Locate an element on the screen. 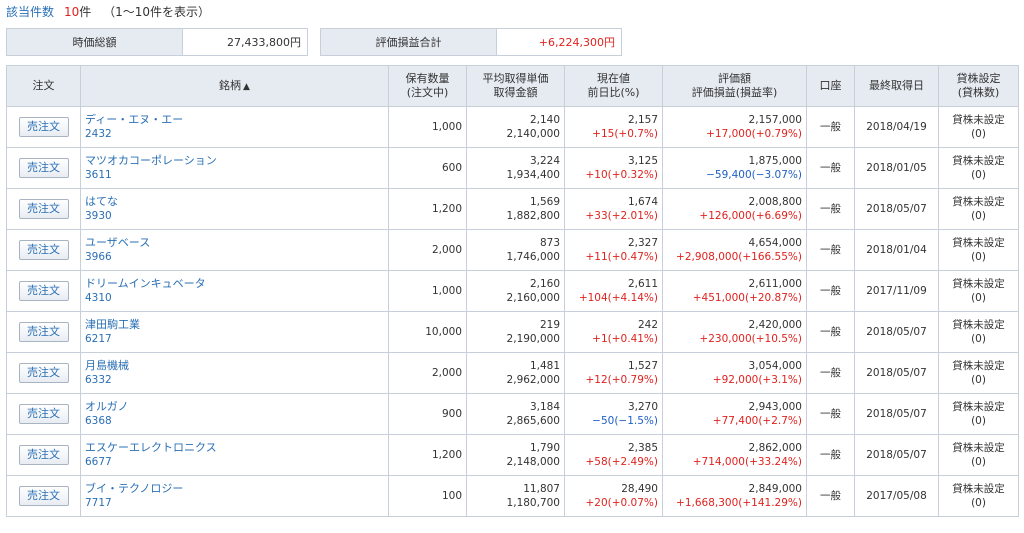 The image size is (1024, 533). valuation-cell: 2,420,000 +230,000(+10.5%) is located at coordinates (734, 332).